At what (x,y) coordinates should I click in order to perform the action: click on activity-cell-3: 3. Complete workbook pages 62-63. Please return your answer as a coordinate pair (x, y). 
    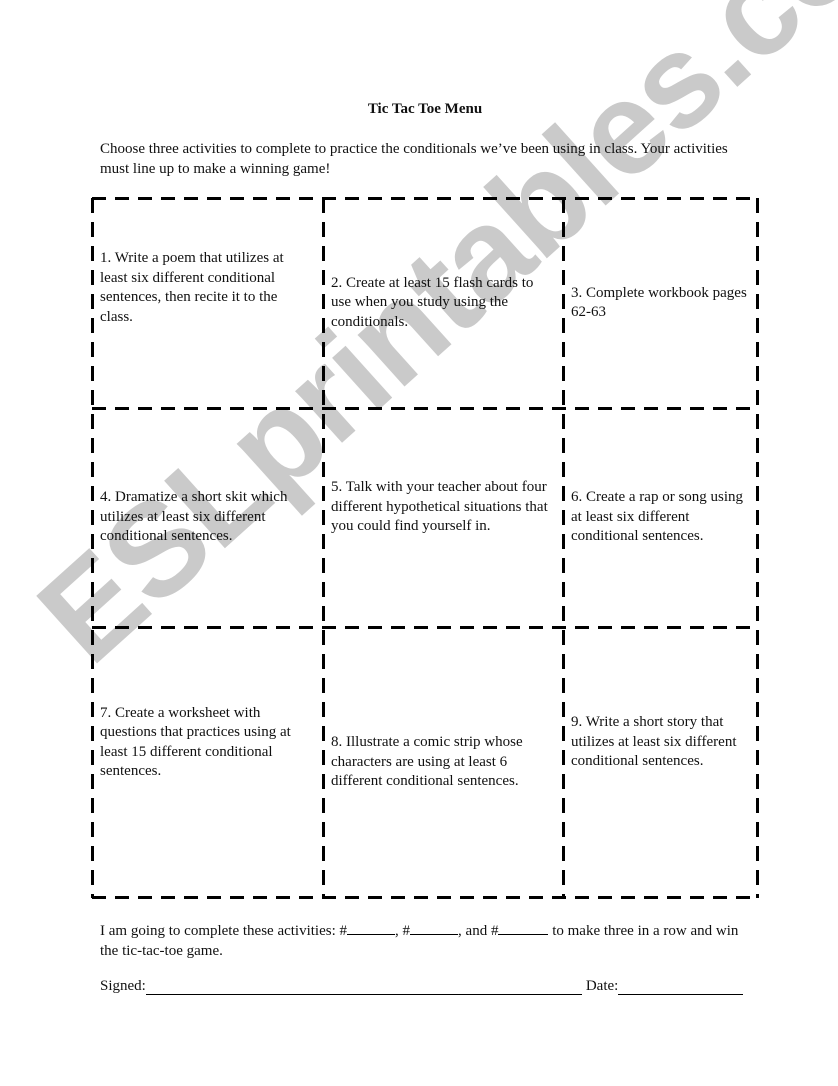
    Looking at the image, I should click on (660, 303).